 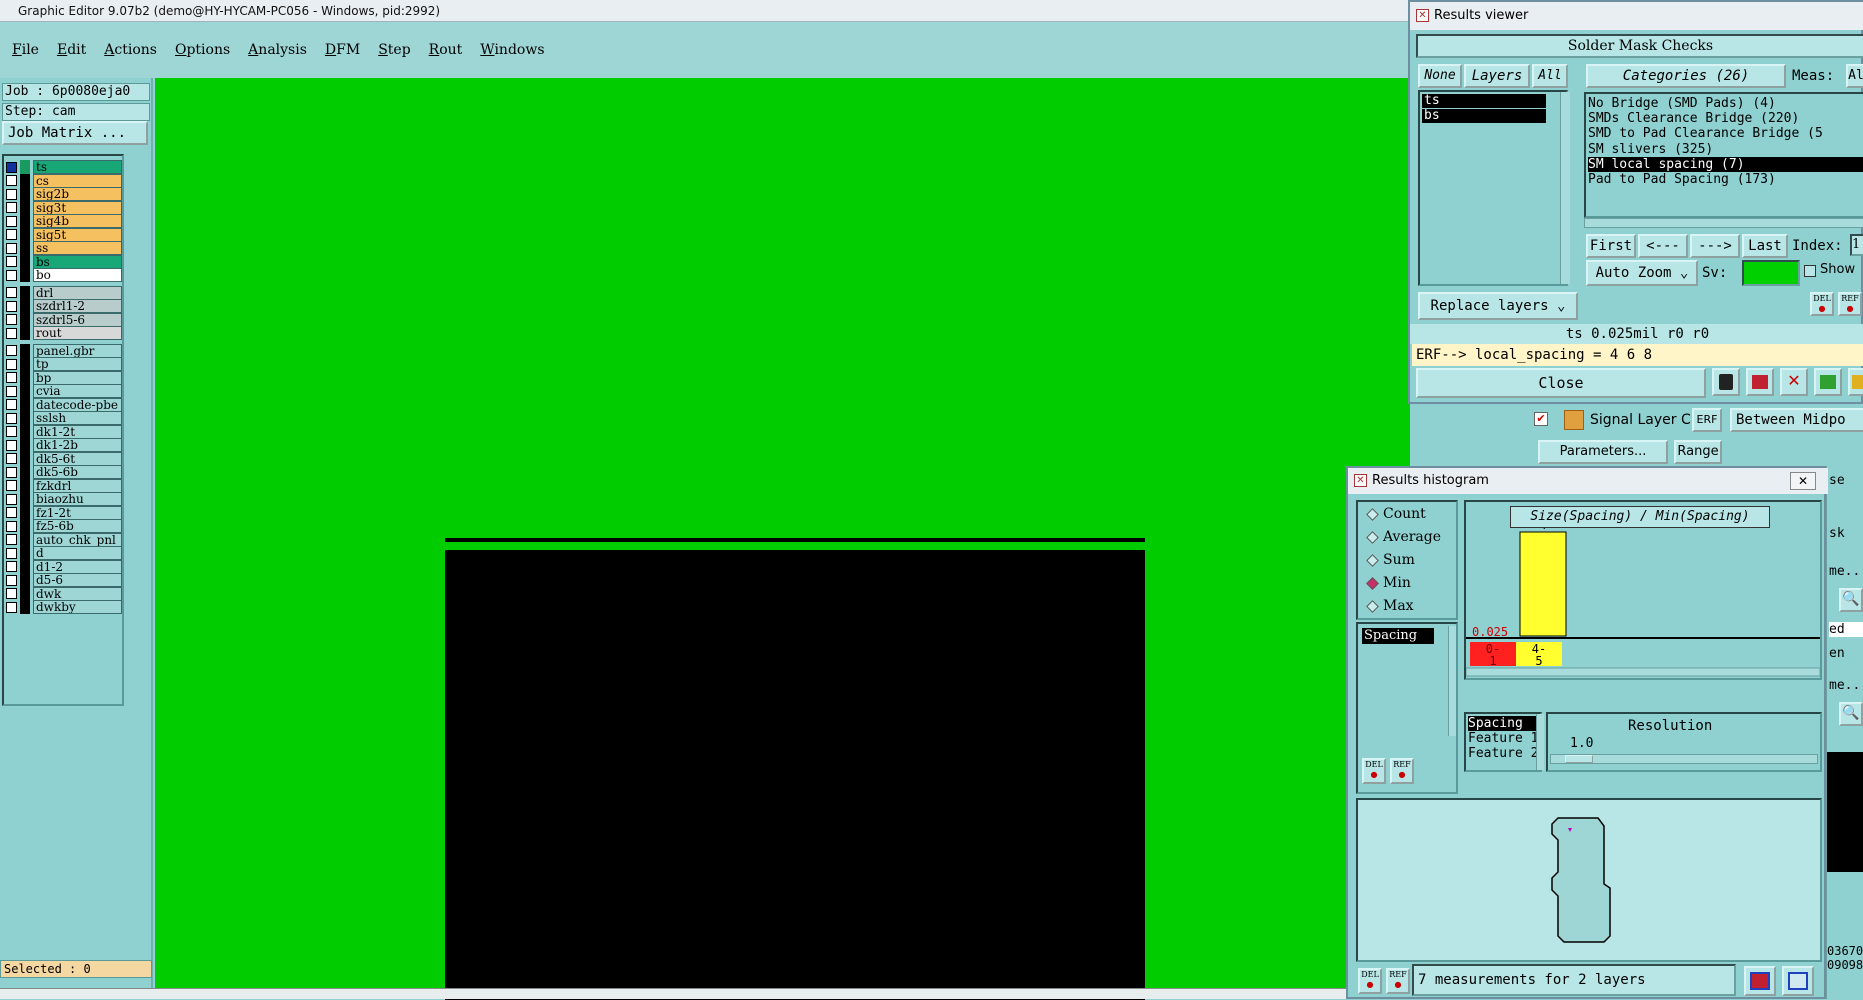 I want to click on layer-row-sig3t: sig3t, so click(x=64, y=207).